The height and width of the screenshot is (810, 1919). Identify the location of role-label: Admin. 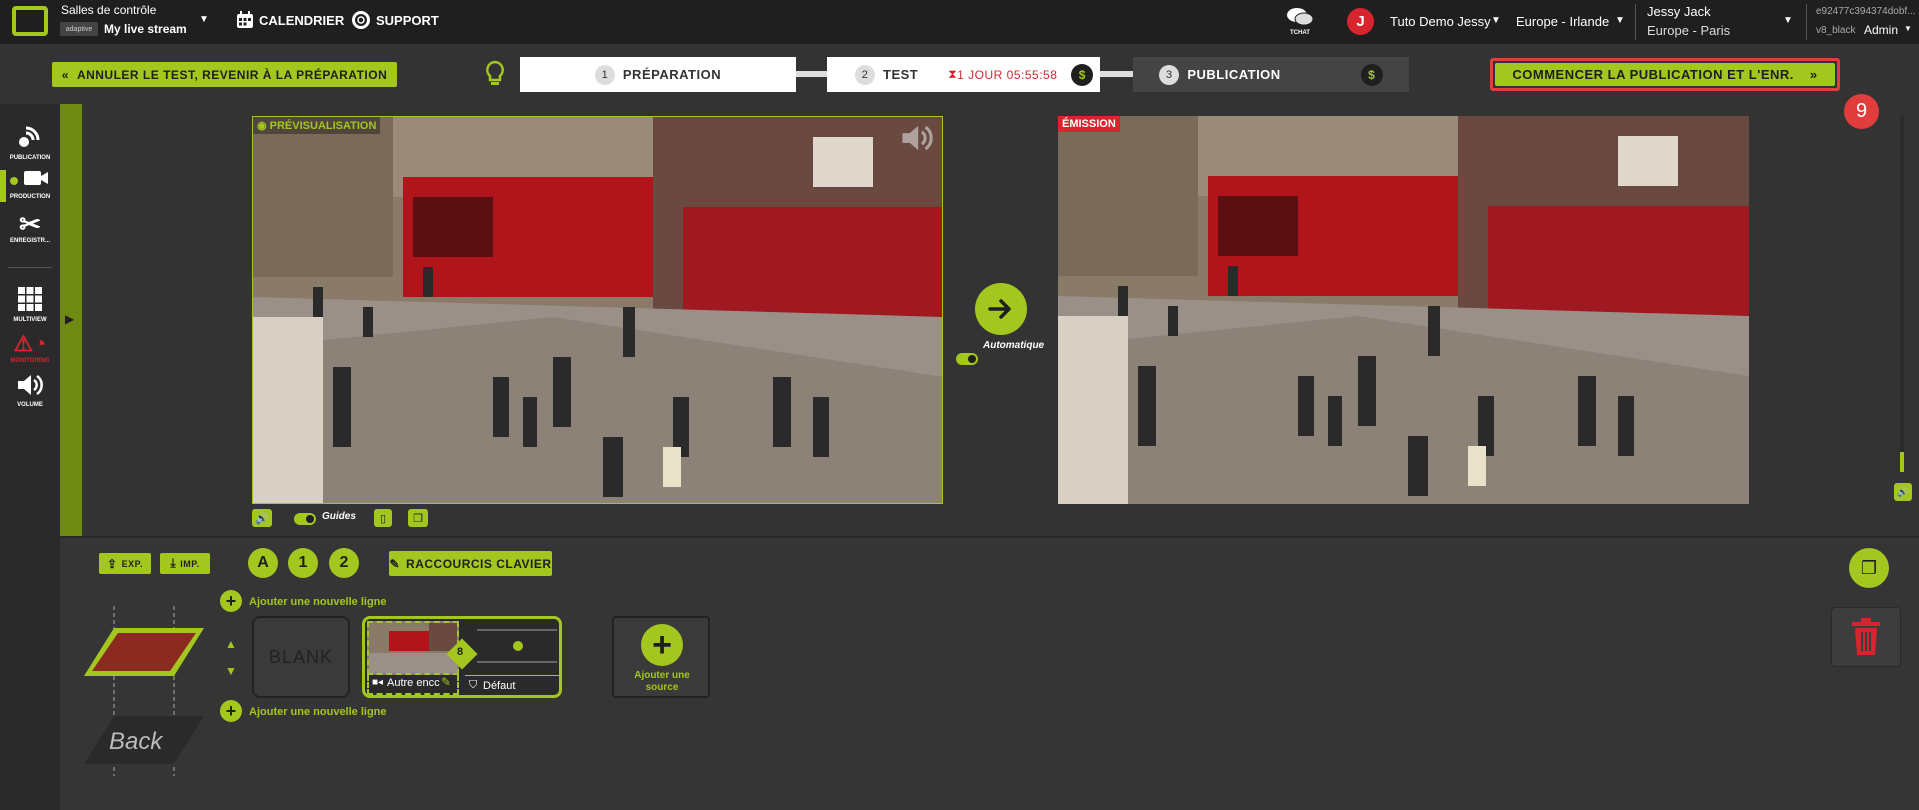
(1881, 30).